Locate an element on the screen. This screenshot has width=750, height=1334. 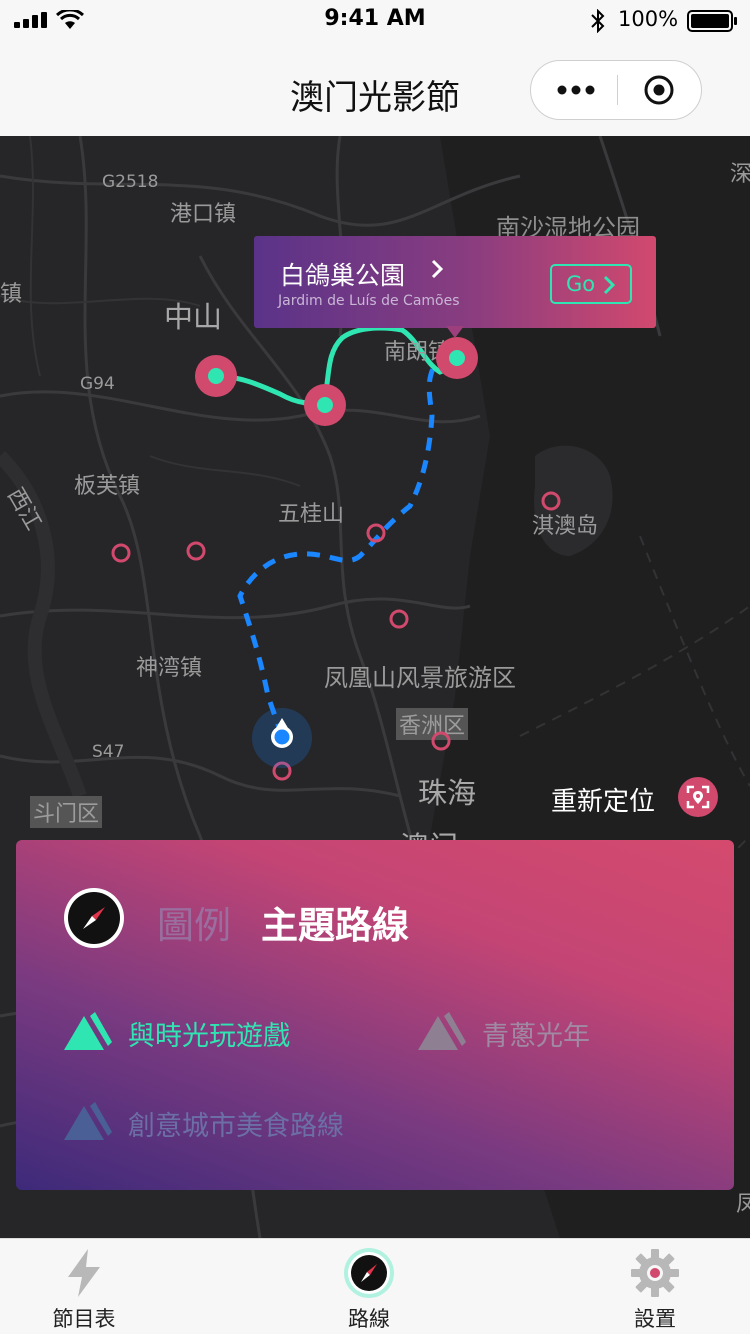
current-location-icon is located at coordinates (282, 738).